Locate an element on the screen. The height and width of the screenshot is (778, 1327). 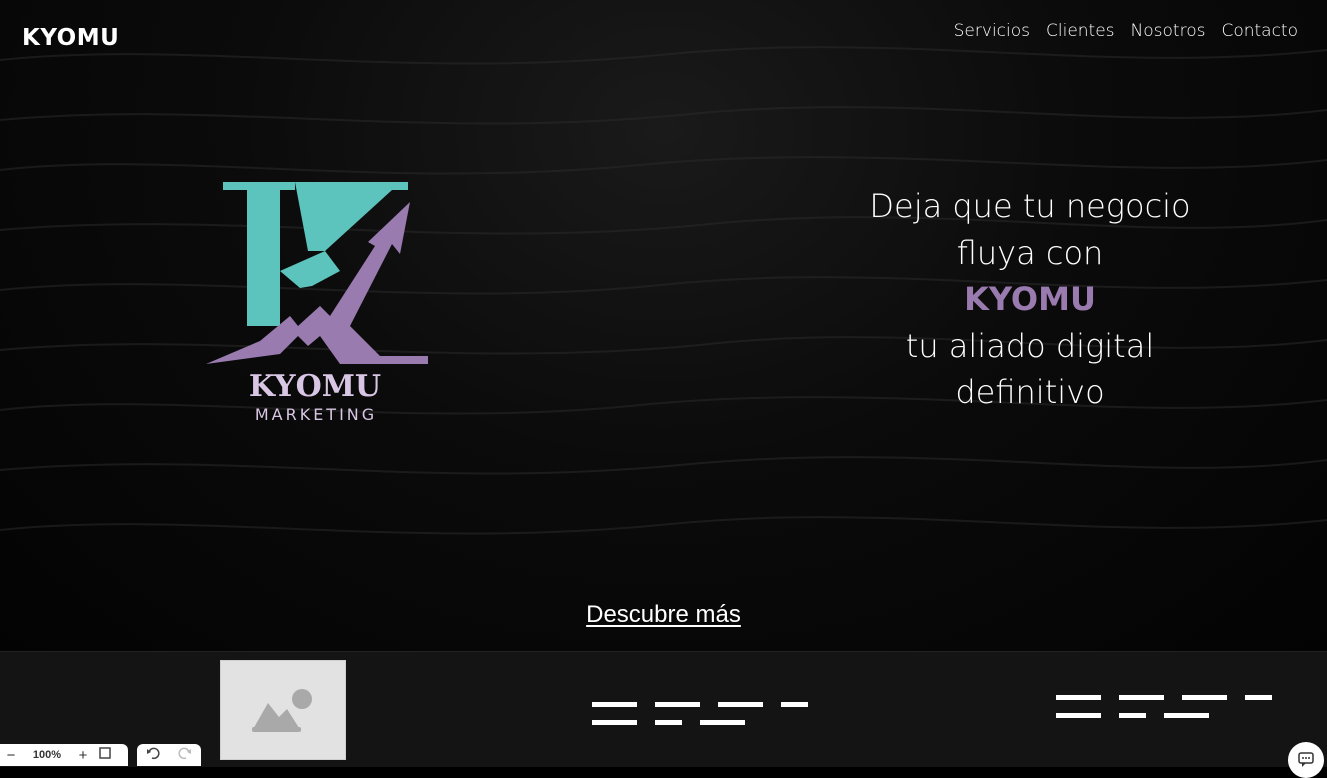
zoom-in-button: + is located at coordinates (83, 755).